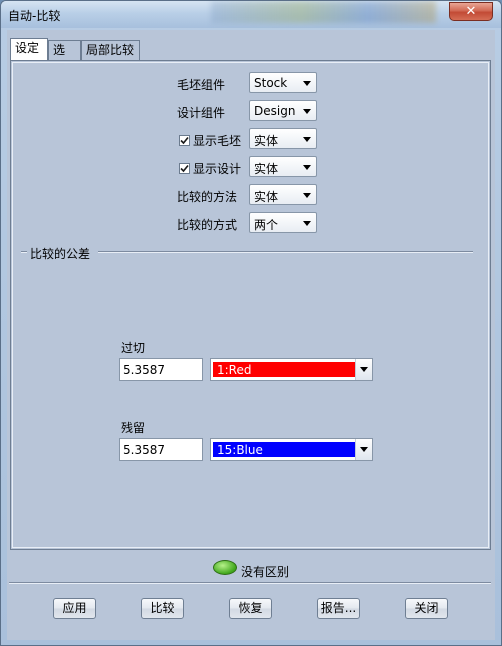 This screenshot has width=502, height=646. What do you see at coordinates (24, 252) in the screenshot?
I see `group-divider-left` at bounding box center [24, 252].